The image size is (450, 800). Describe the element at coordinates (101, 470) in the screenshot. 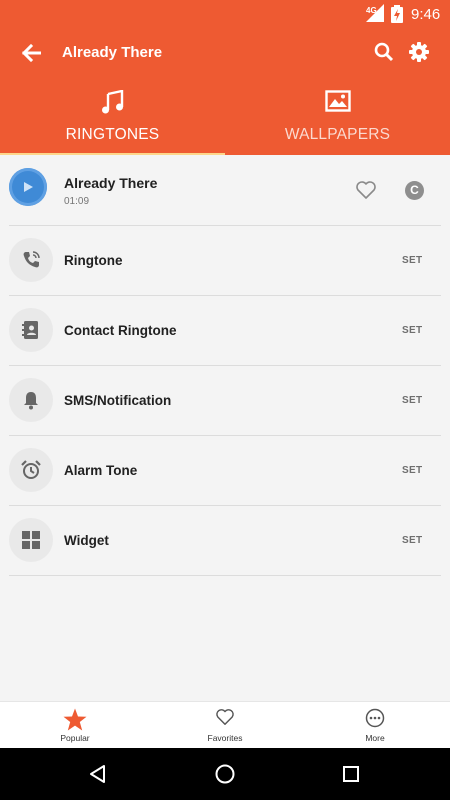

I see `option-alarm-tone-label: Alarm Tone` at that location.